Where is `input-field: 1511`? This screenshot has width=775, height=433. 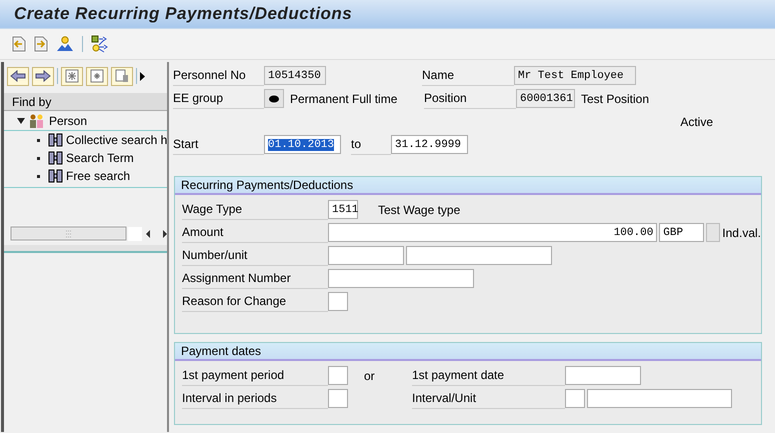
input-field: 1511 is located at coordinates (343, 209).